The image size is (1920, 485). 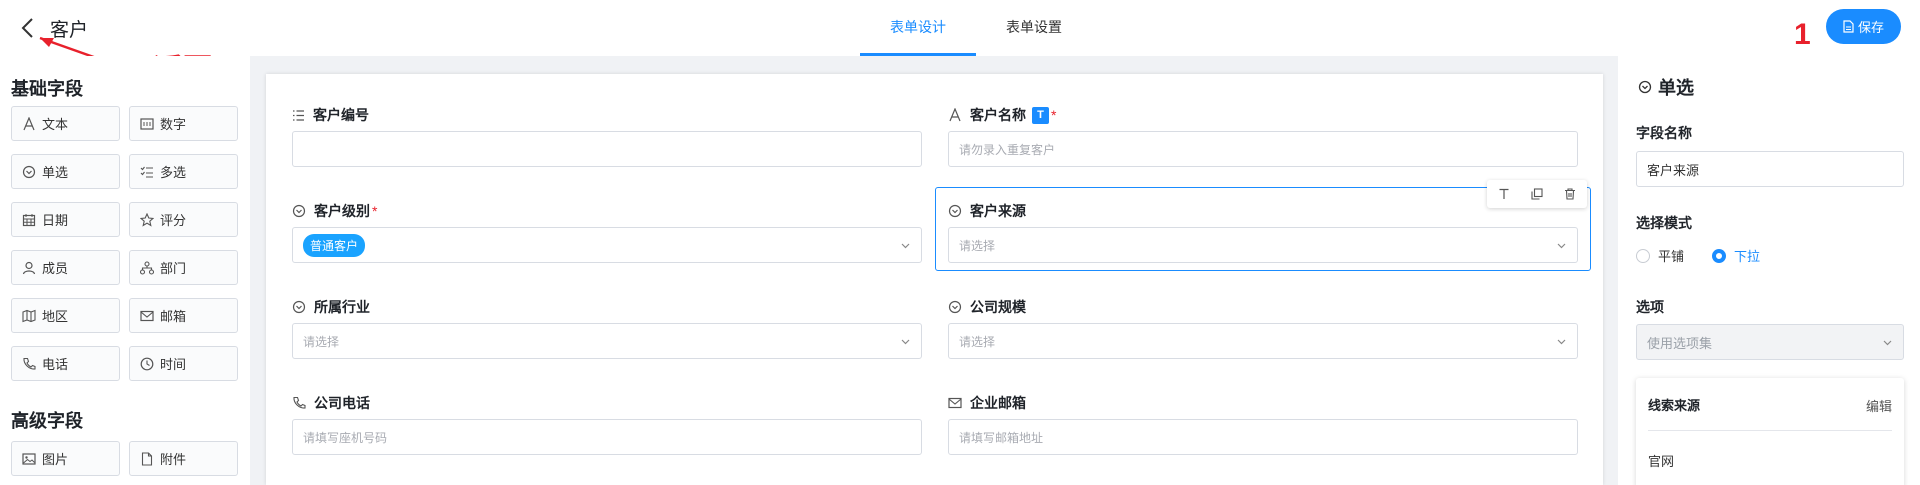 I want to click on palette-item-email: 邮箱, so click(x=183, y=315).